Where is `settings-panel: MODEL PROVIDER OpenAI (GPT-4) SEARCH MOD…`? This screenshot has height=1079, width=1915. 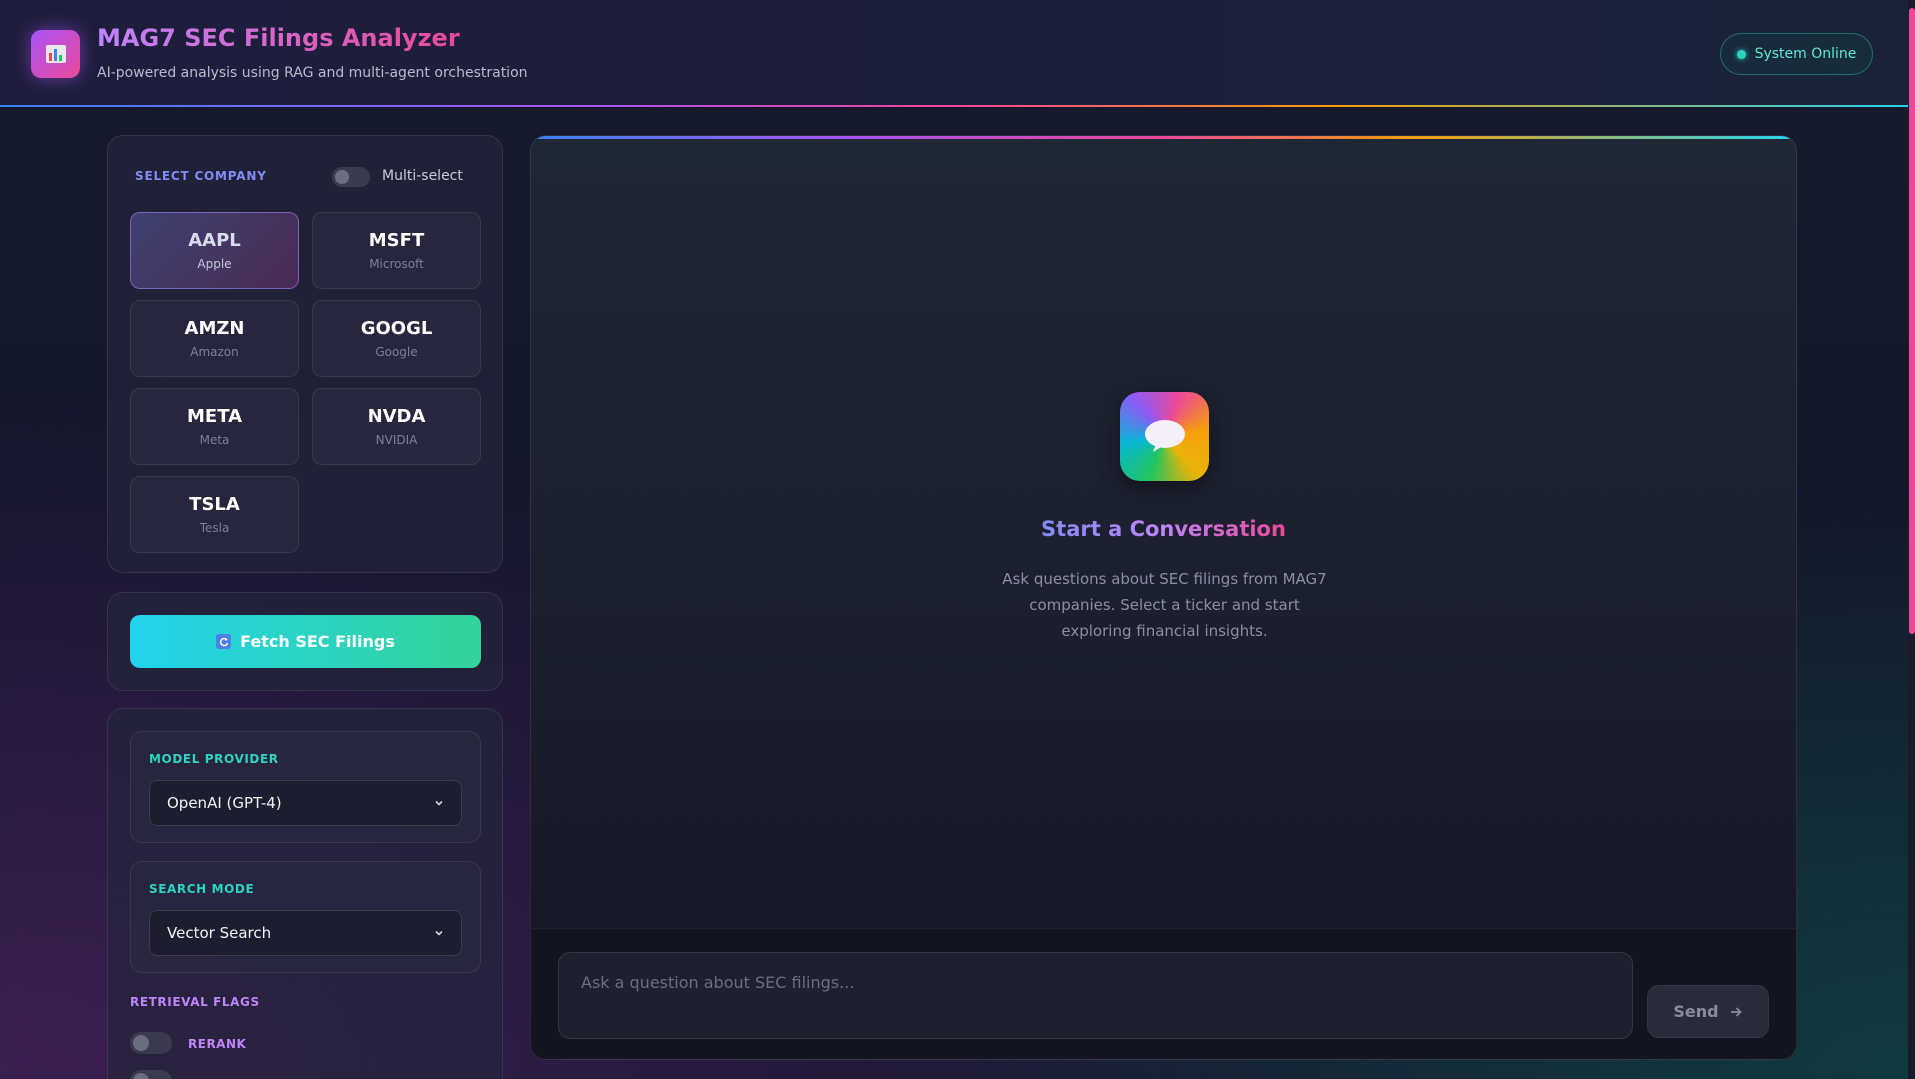
settings-panel: MODEL PROVIDER OpenAI (GPT-4) SEARCH MOD… is located at coordinates (305, 893).